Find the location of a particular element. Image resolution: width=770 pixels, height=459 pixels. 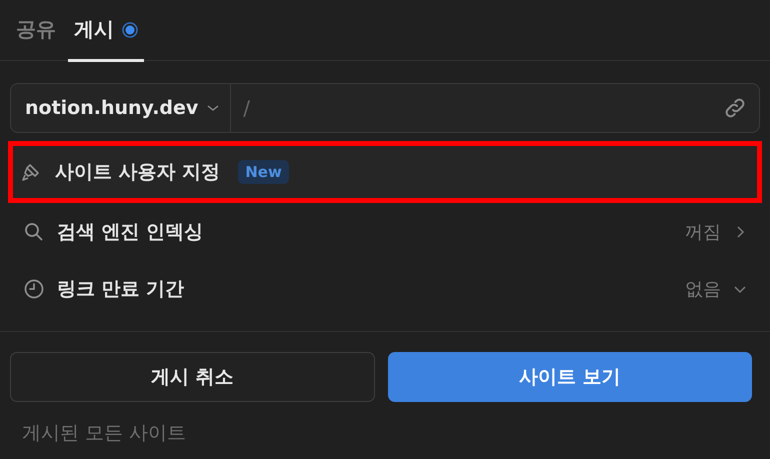

setting-value: 없음 is located at coordinates (703, 289).